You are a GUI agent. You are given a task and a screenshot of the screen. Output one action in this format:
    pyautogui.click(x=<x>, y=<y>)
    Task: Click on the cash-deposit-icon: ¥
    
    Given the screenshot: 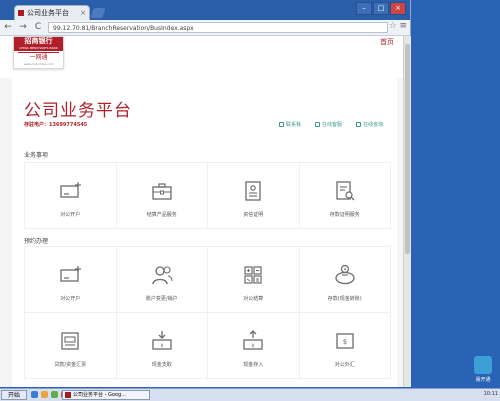 What is the action you would take?
    pyautogui.click(x=253, y=340)
    